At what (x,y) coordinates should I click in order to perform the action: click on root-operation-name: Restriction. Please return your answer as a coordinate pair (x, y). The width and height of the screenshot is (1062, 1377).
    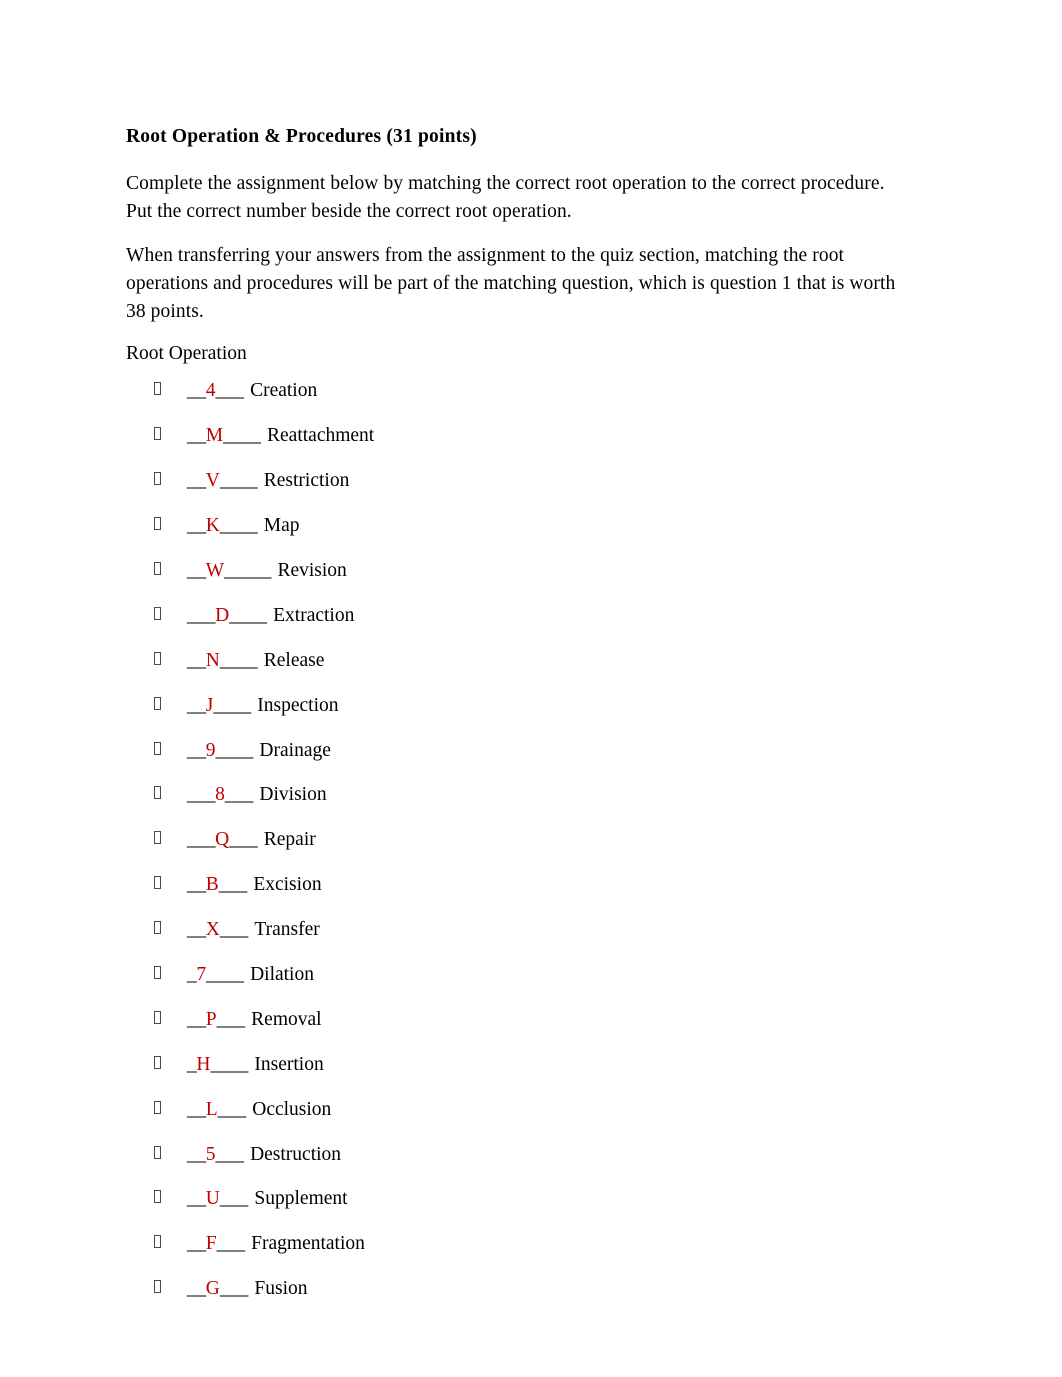
    Looking at the image, I should click on (306, 481).